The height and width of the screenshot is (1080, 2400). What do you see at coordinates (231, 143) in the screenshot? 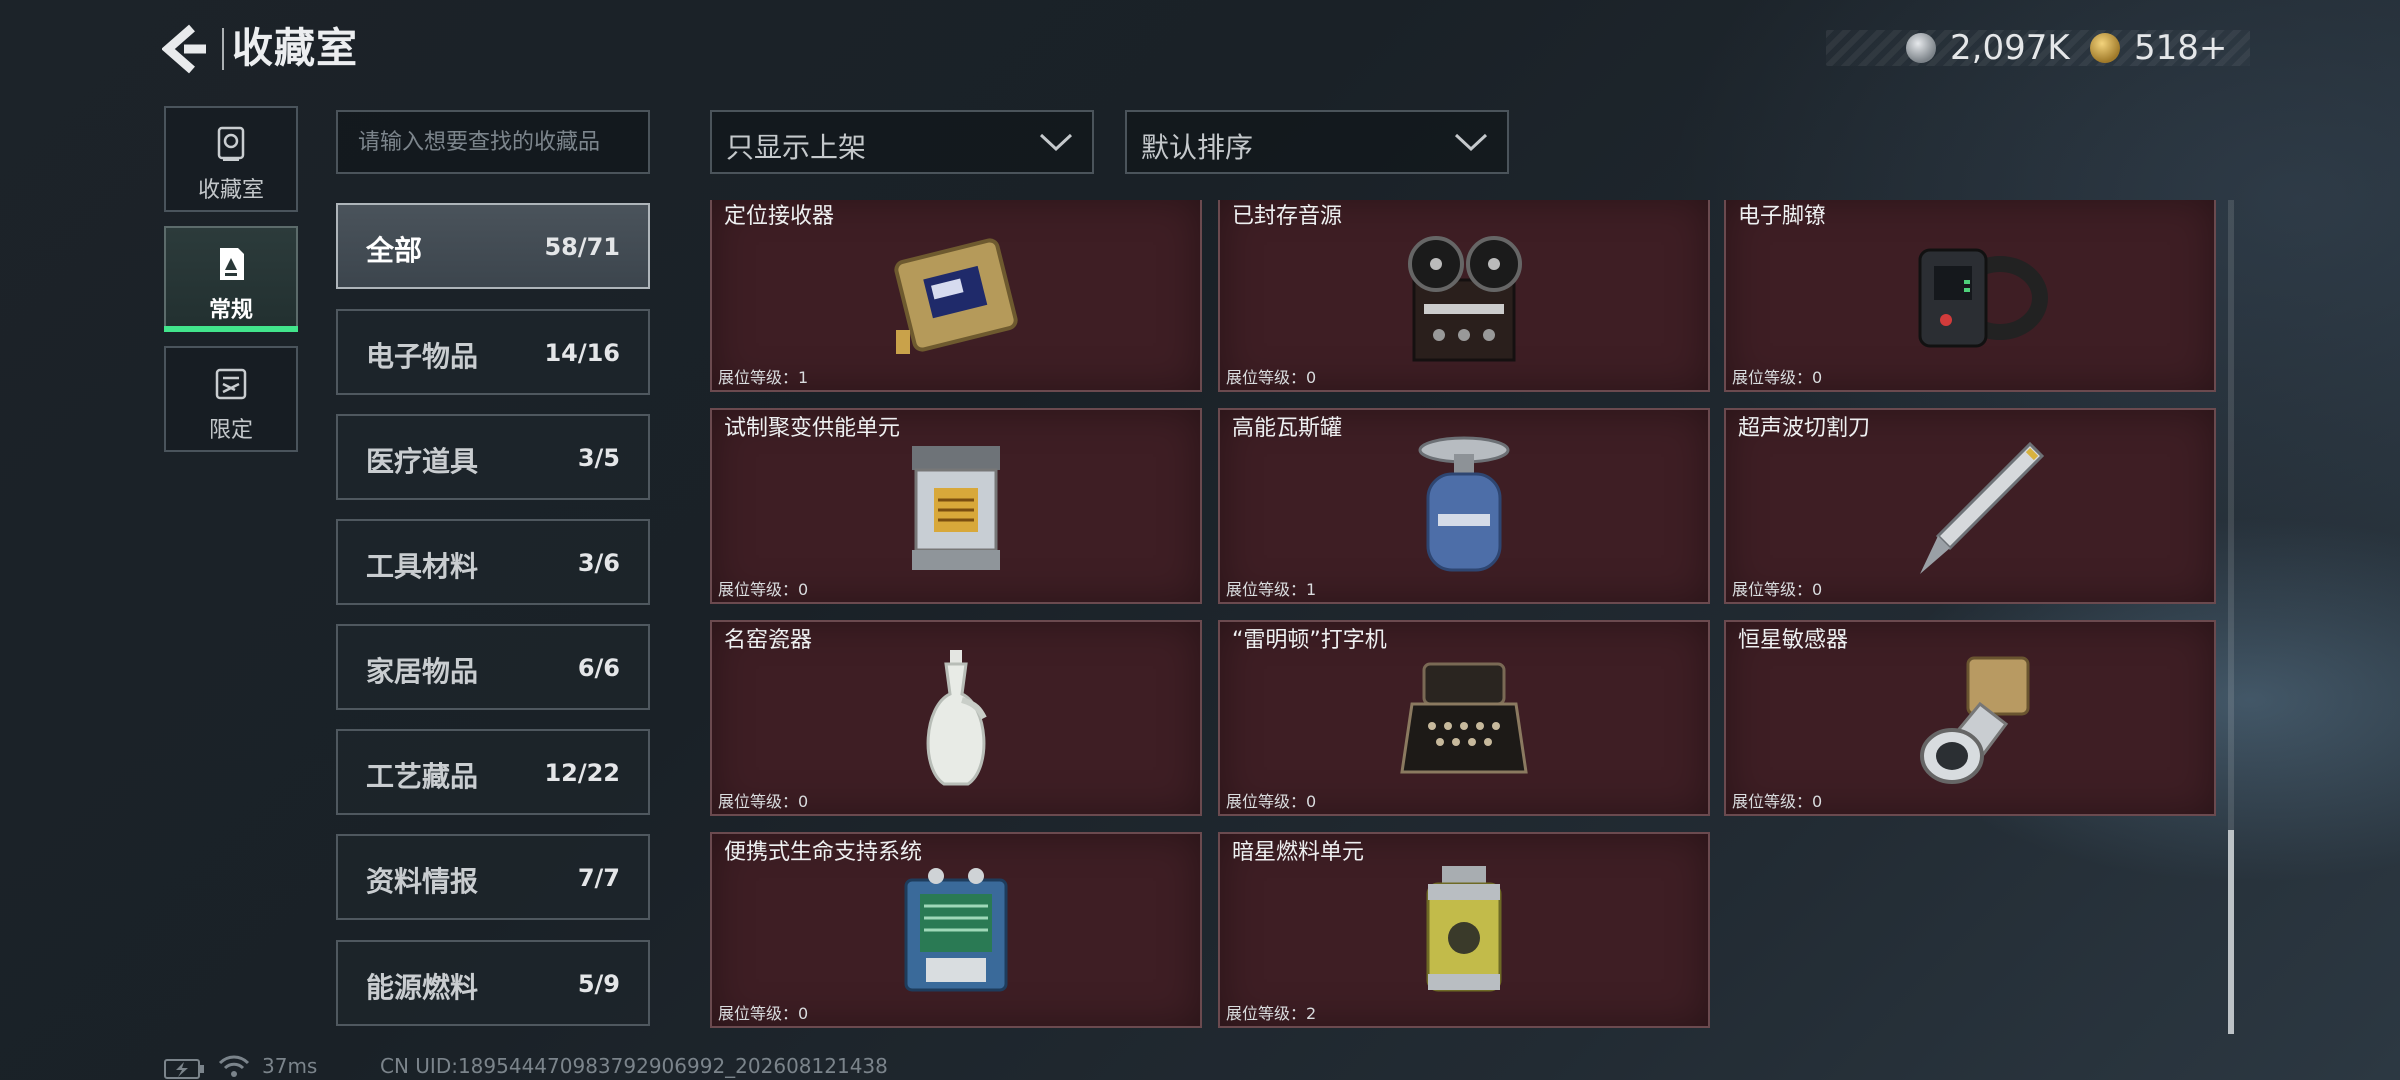
I see `trophy-icon` at bounding box center [231, 143].